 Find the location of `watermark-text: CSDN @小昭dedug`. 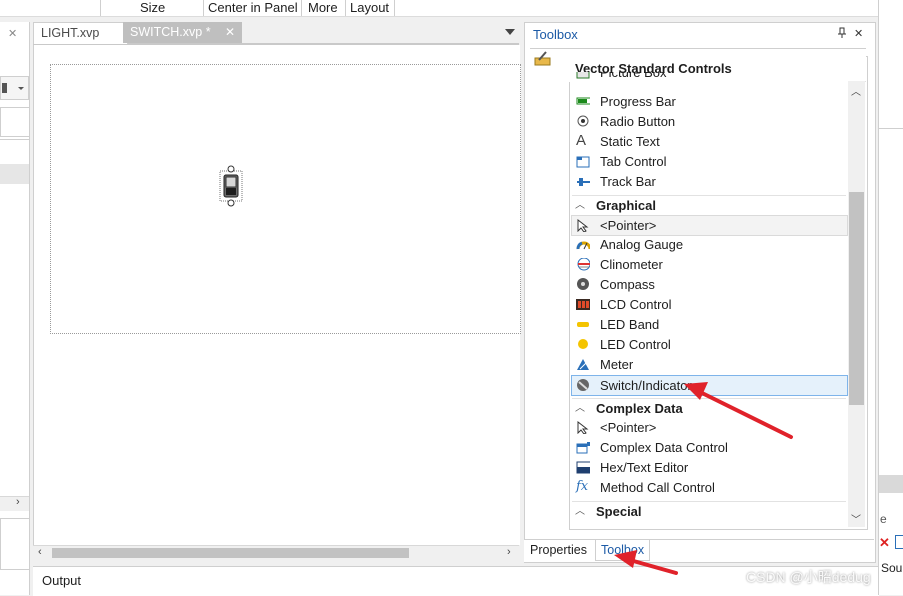

watermark-text: CSDN @小昭dedug is located at coordinates (808, 577).